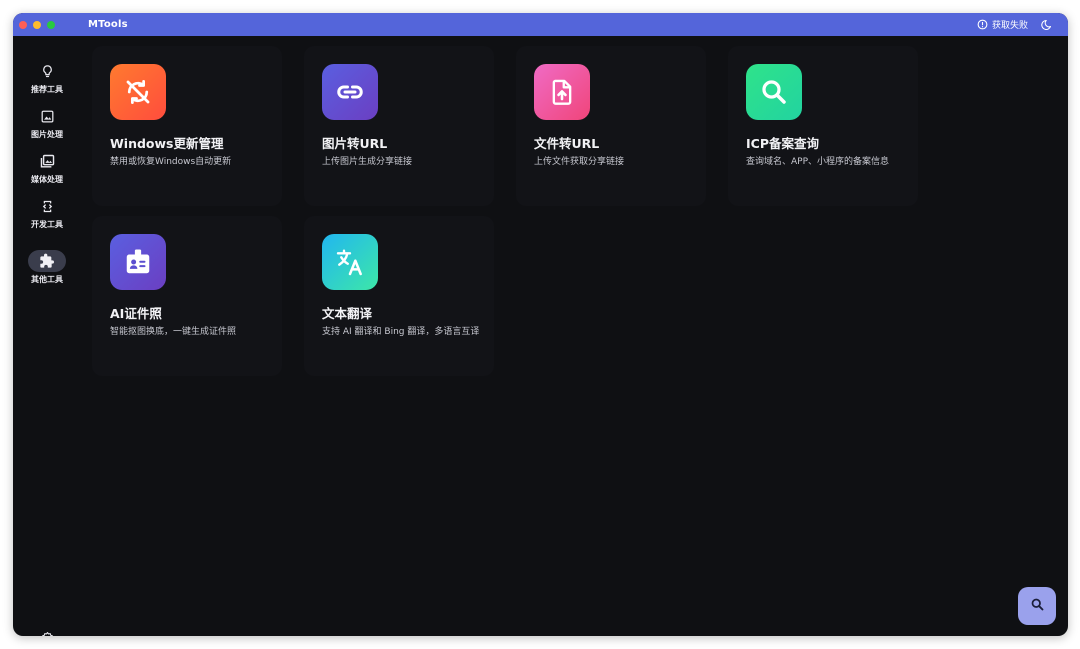  What do you see at coordinates (47, 71) in the screenshot?
I see `lightbulb-icon` at bounding box center [47, 71].